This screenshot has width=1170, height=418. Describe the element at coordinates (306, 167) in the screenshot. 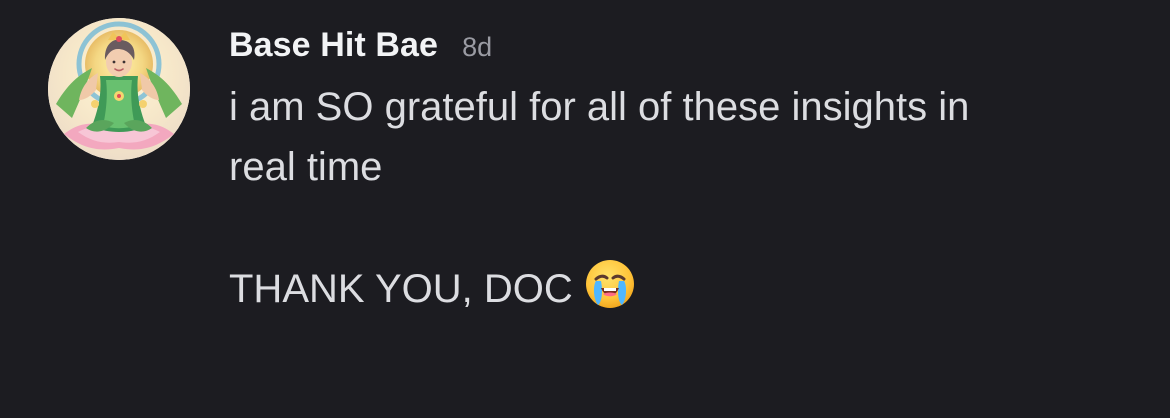

I see `message-line-2: real time` at that location.